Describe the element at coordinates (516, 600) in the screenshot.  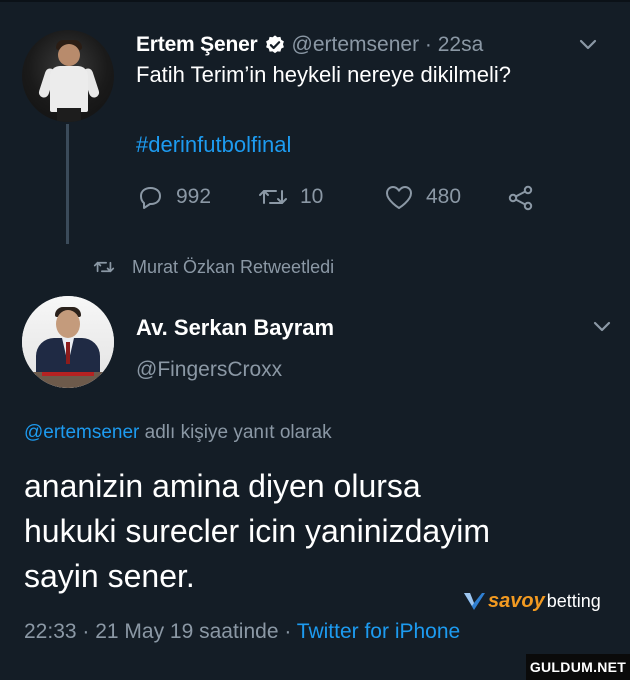
I see `savoy-brand-text: savoy` at that location.